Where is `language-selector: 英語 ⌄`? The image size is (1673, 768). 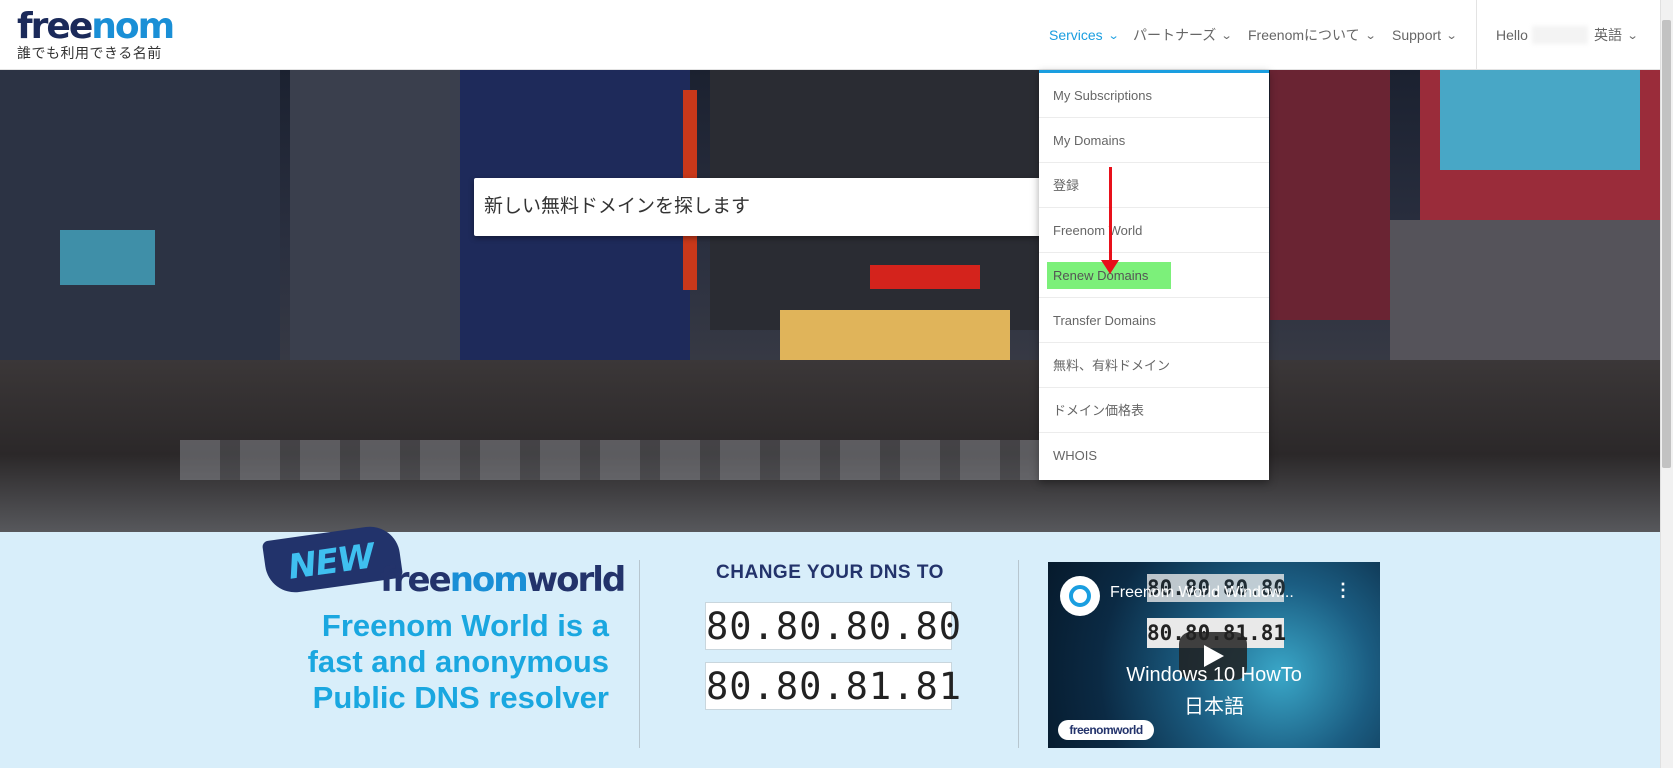
language-selector: 英語 ⌄ is located at coordinates (1616, 35).